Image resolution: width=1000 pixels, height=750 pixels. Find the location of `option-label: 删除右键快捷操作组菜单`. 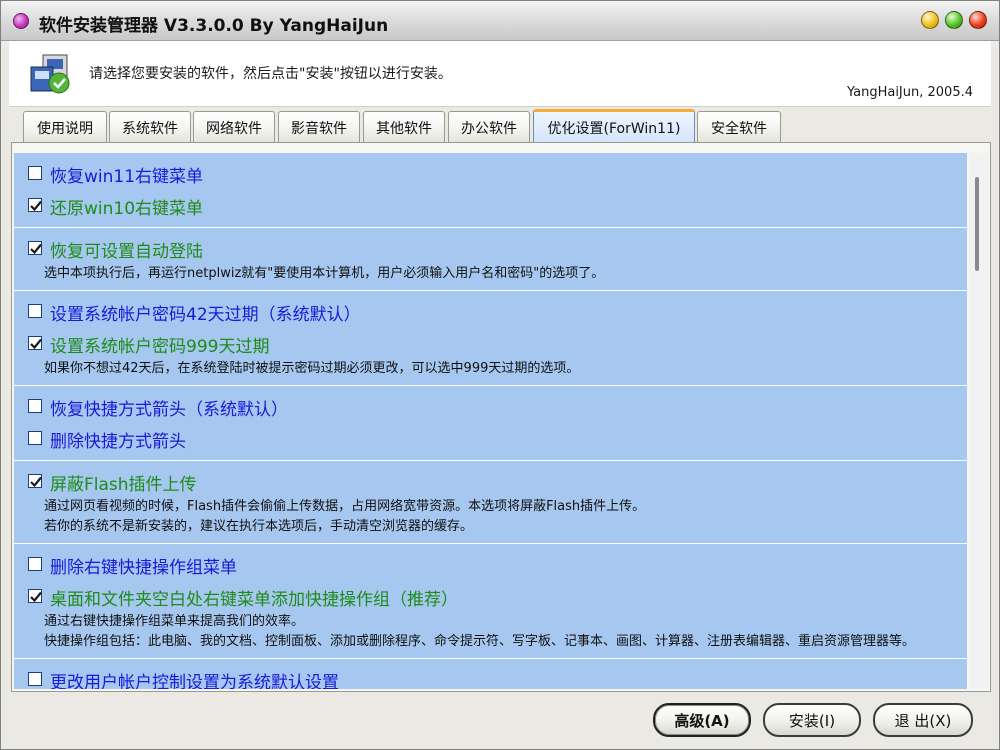

option-label: 删除右键快捷操作组菜单 is located at coordinates (143, 565).